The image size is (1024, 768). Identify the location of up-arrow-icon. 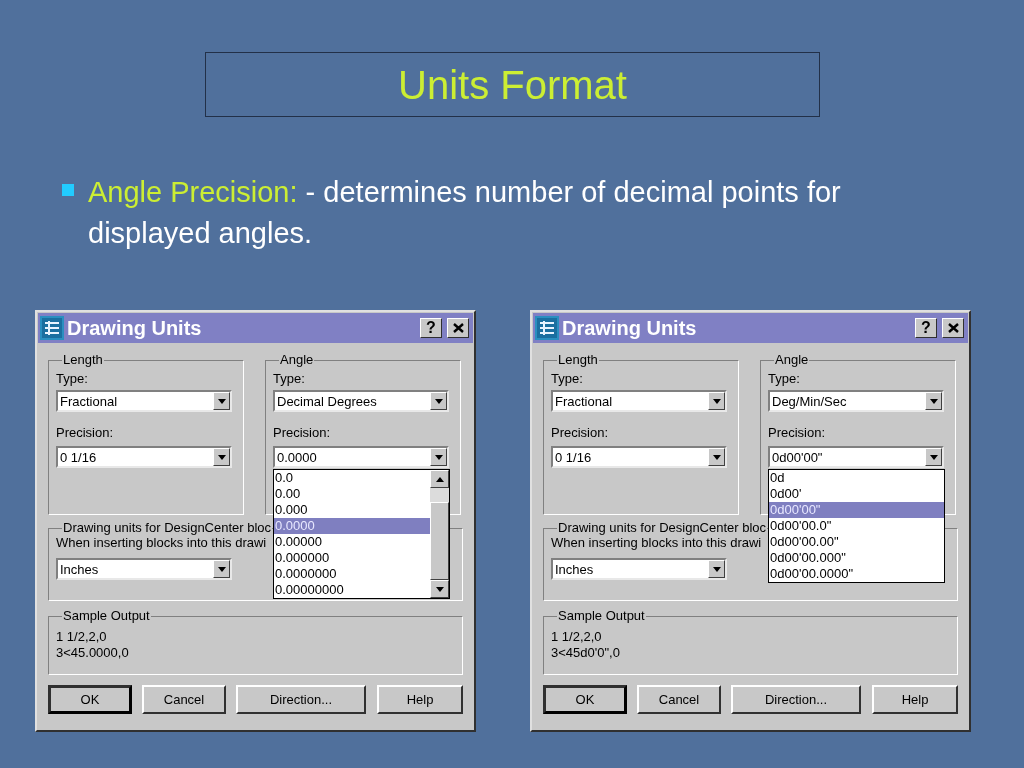
(439, 479).